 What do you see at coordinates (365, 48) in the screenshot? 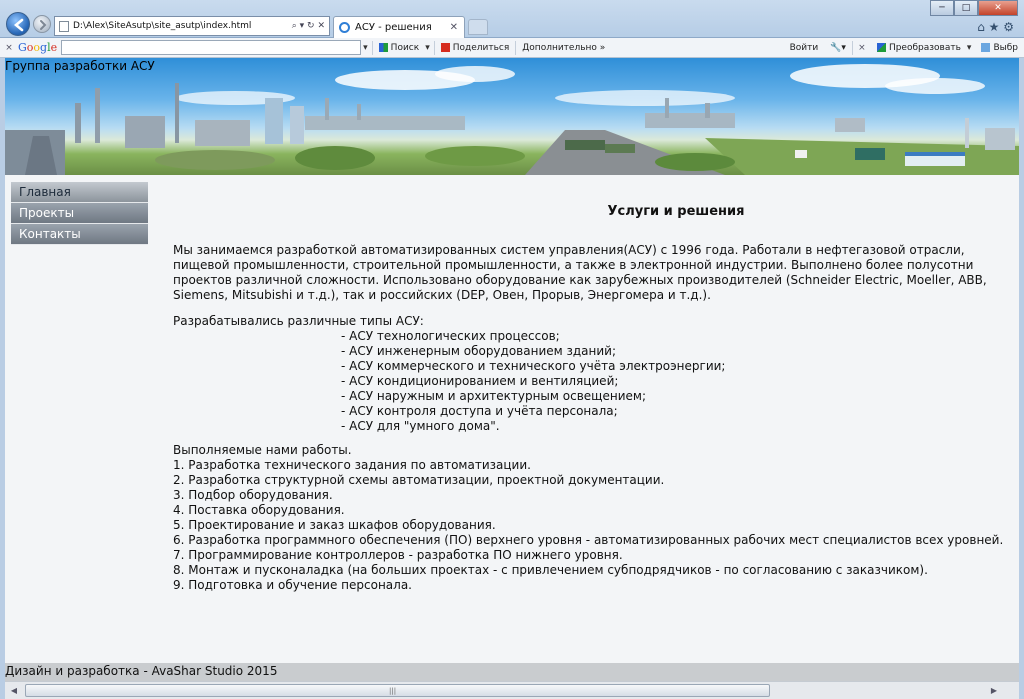
I see `search-dropdown-icon: ▾` at bounding box center [365, 48].